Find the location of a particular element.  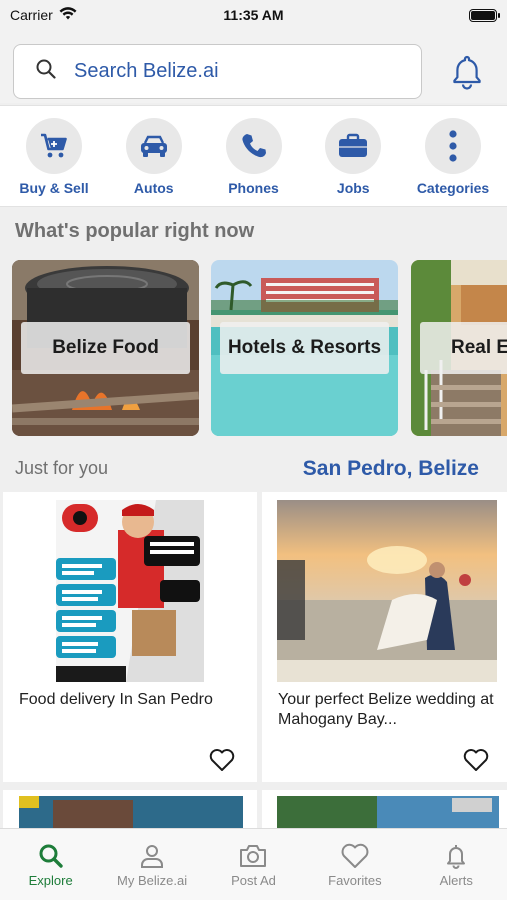

more-vertical-icon is located at coordinates (453, 146).